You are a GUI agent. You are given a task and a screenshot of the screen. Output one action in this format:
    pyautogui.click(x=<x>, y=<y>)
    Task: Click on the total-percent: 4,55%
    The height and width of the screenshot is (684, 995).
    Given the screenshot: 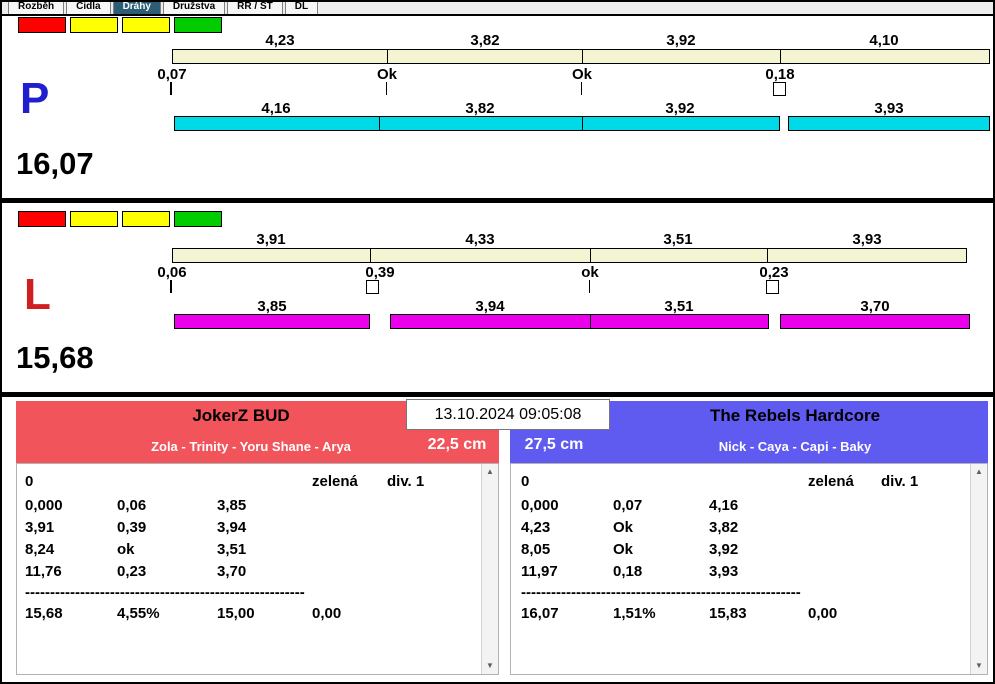 What is the action you would take?
    pyautogui.click(x=138, y=613)
    